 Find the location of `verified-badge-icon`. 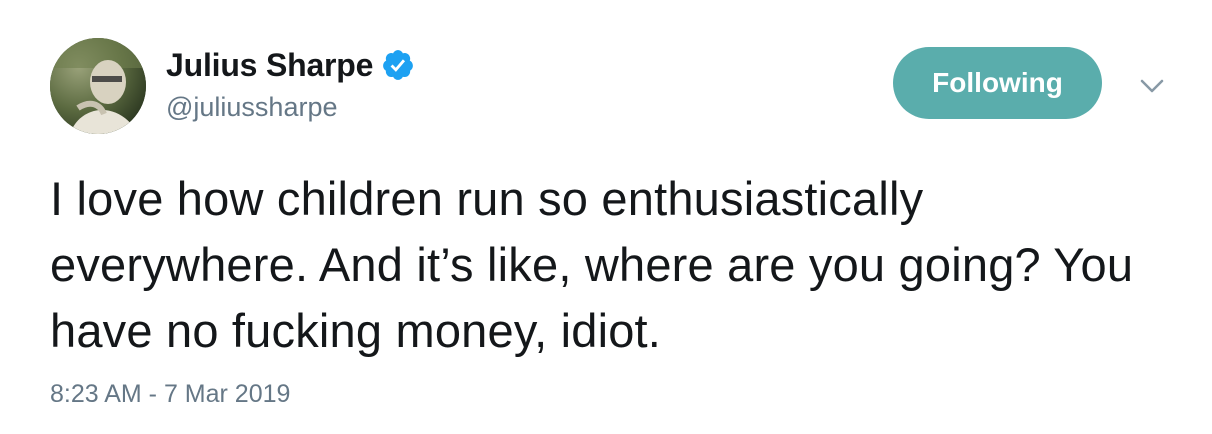

verified-badge-icon is located at coordinates (398, 65).